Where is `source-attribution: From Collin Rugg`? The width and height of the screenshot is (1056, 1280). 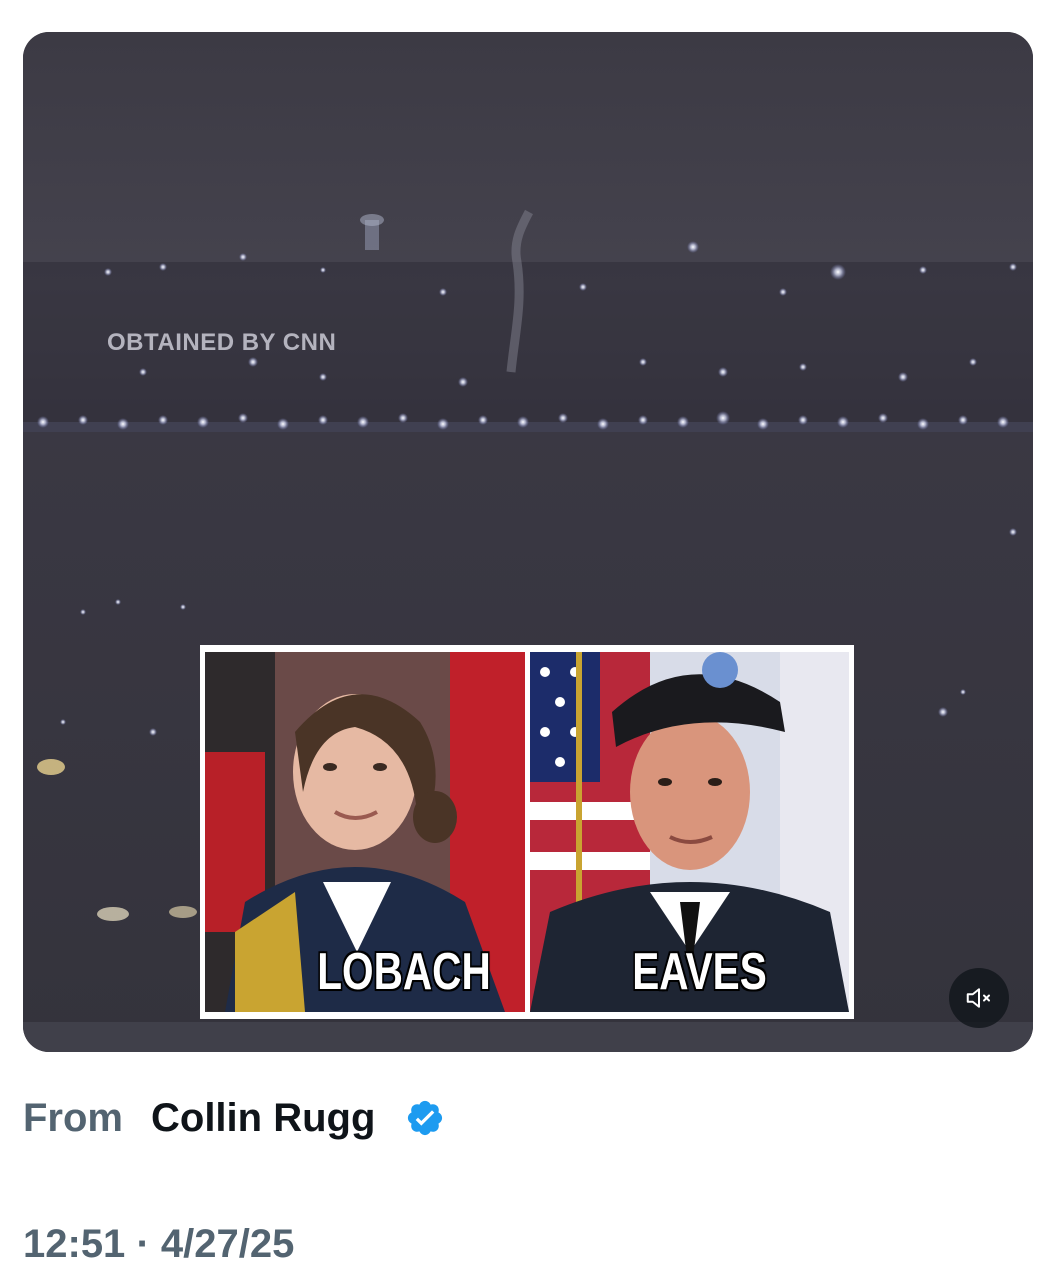
source-attribution: From Collin Rugg is located at coordinates (234, 1118).